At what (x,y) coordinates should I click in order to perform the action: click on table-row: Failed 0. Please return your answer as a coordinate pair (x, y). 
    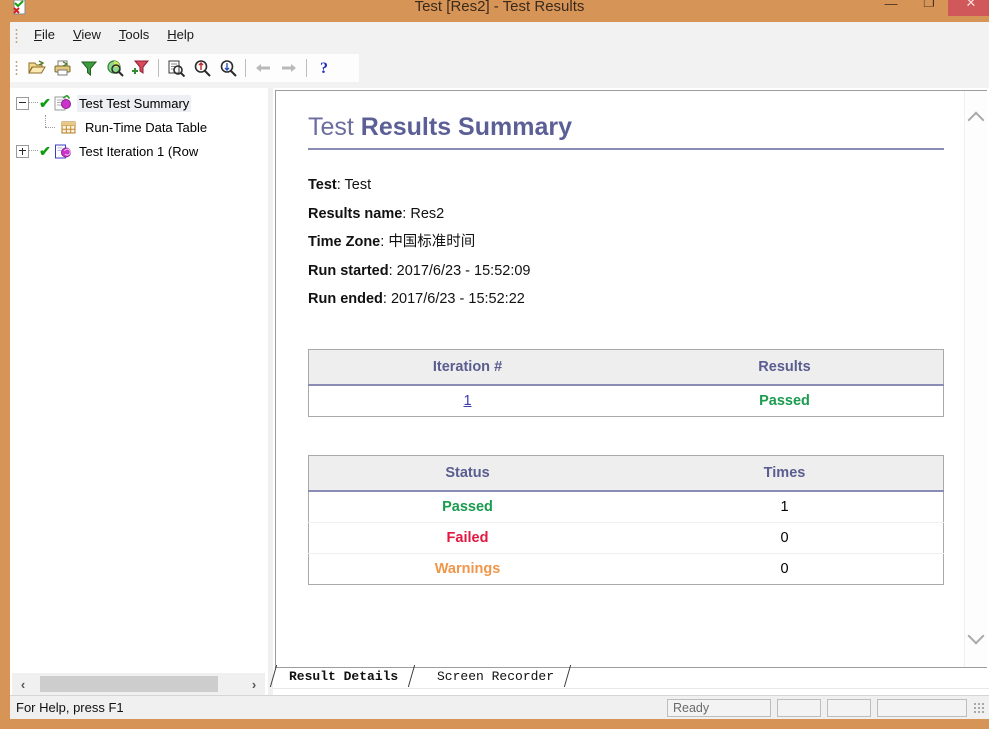
    Looking at the image, I should click on (626, 538).